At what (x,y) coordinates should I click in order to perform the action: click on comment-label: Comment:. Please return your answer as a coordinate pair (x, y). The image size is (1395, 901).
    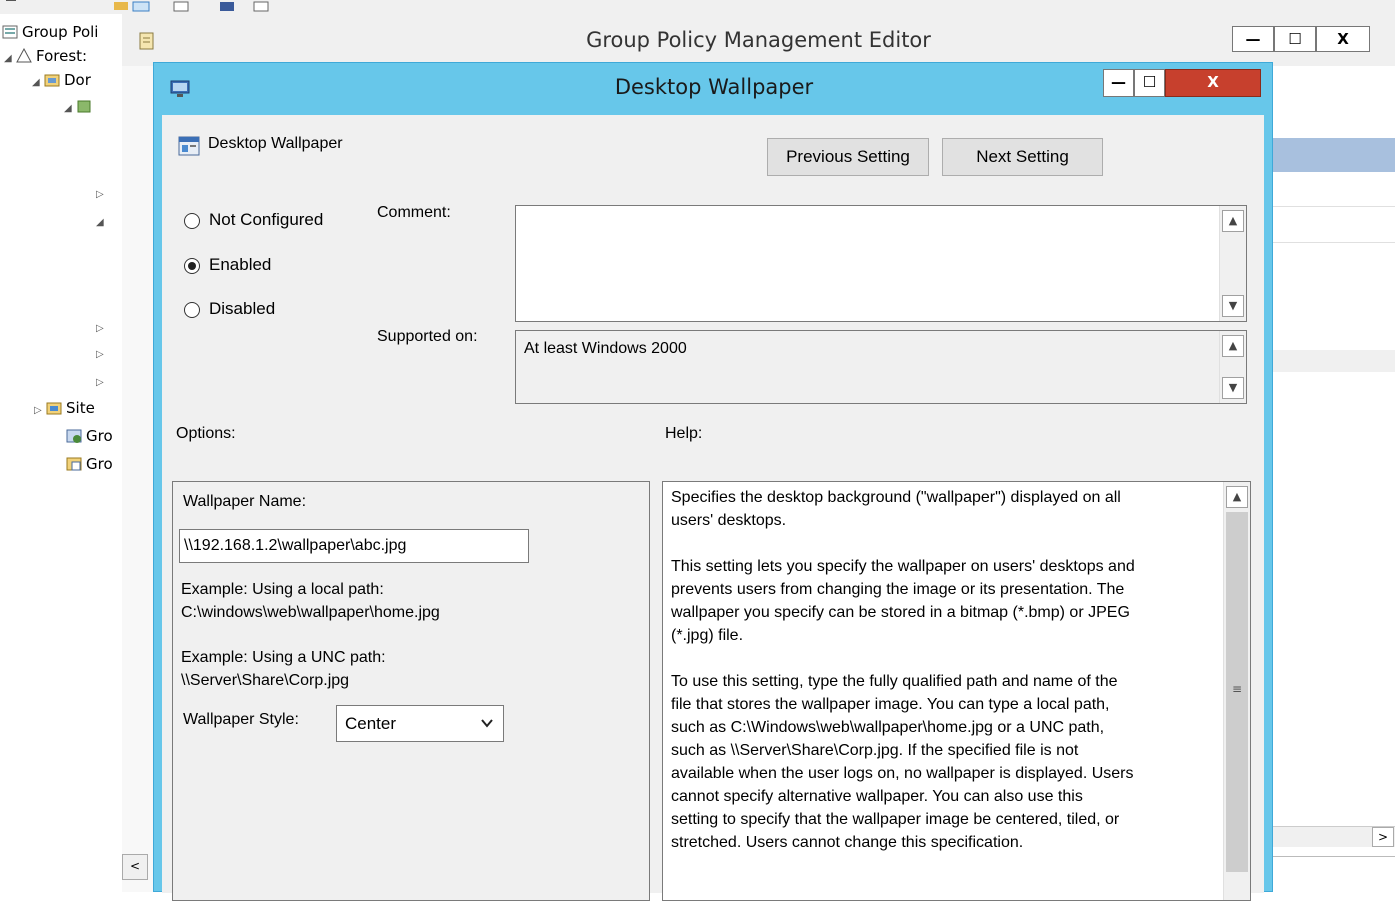
    Looking at the image, I should click on (414, 212).